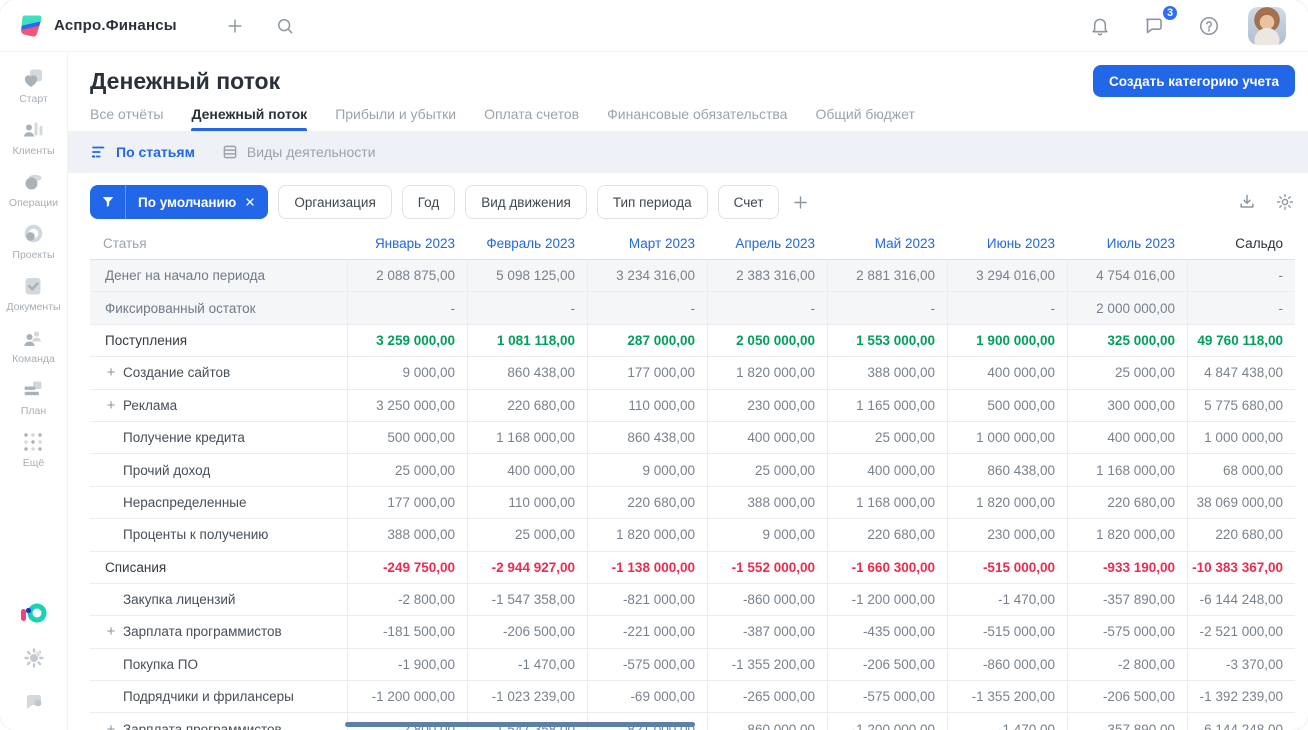 This screenshot has width=1308, height=730. I want to click on sidebar-item-team: Команда, so click(33, 345).